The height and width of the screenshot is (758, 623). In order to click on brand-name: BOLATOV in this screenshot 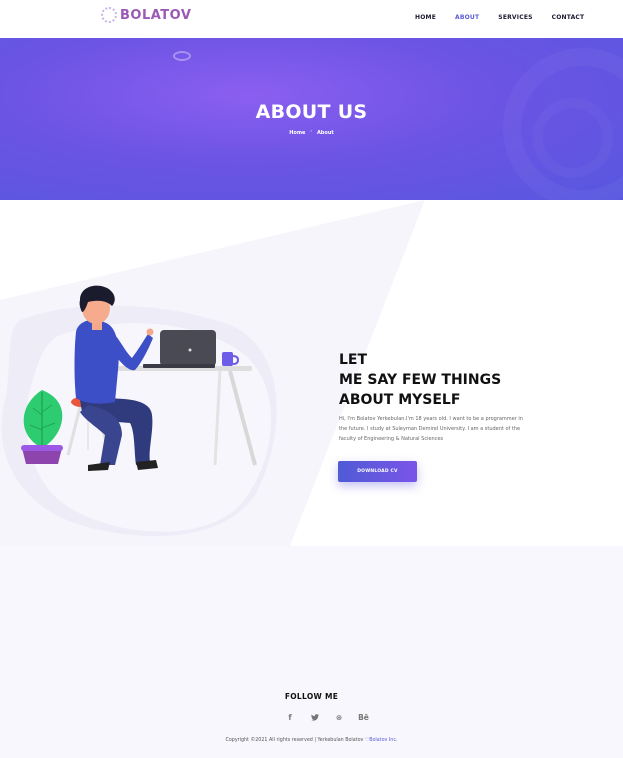, I will do `click(156, 15)`.